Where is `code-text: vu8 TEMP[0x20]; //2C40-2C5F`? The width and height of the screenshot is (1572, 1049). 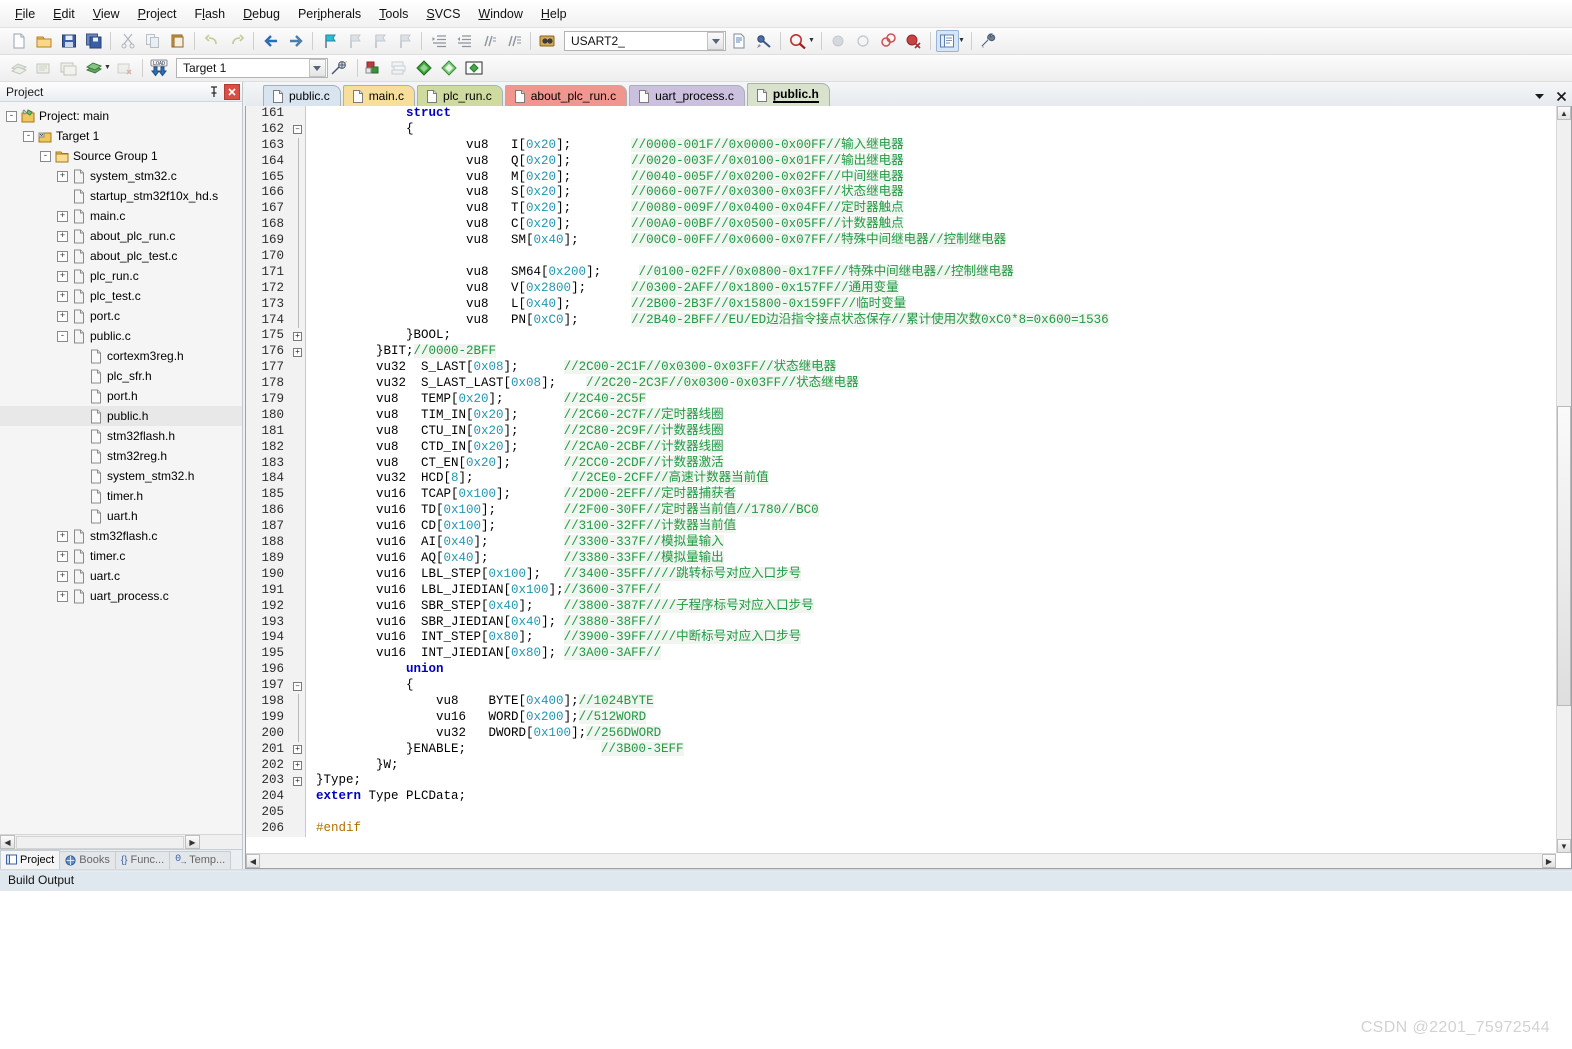 code-text: vu8 TEMP[0x20]; //2C40-2C5F is located at coordinates (931, 400).